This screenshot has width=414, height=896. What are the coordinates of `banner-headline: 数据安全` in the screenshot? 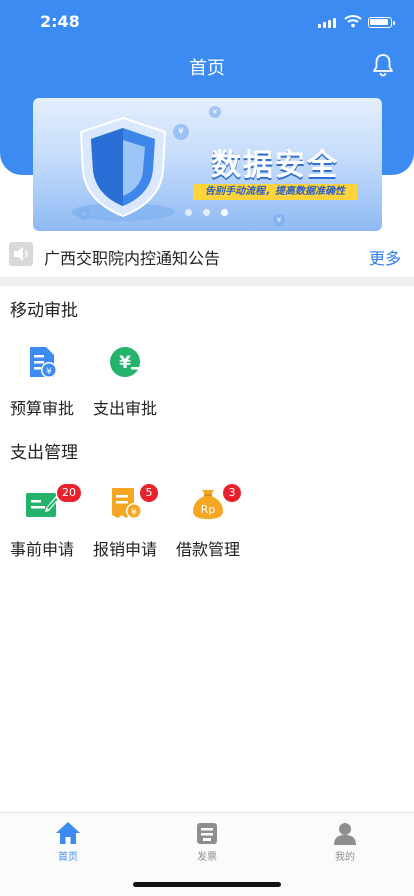 It's located at (275, 165).